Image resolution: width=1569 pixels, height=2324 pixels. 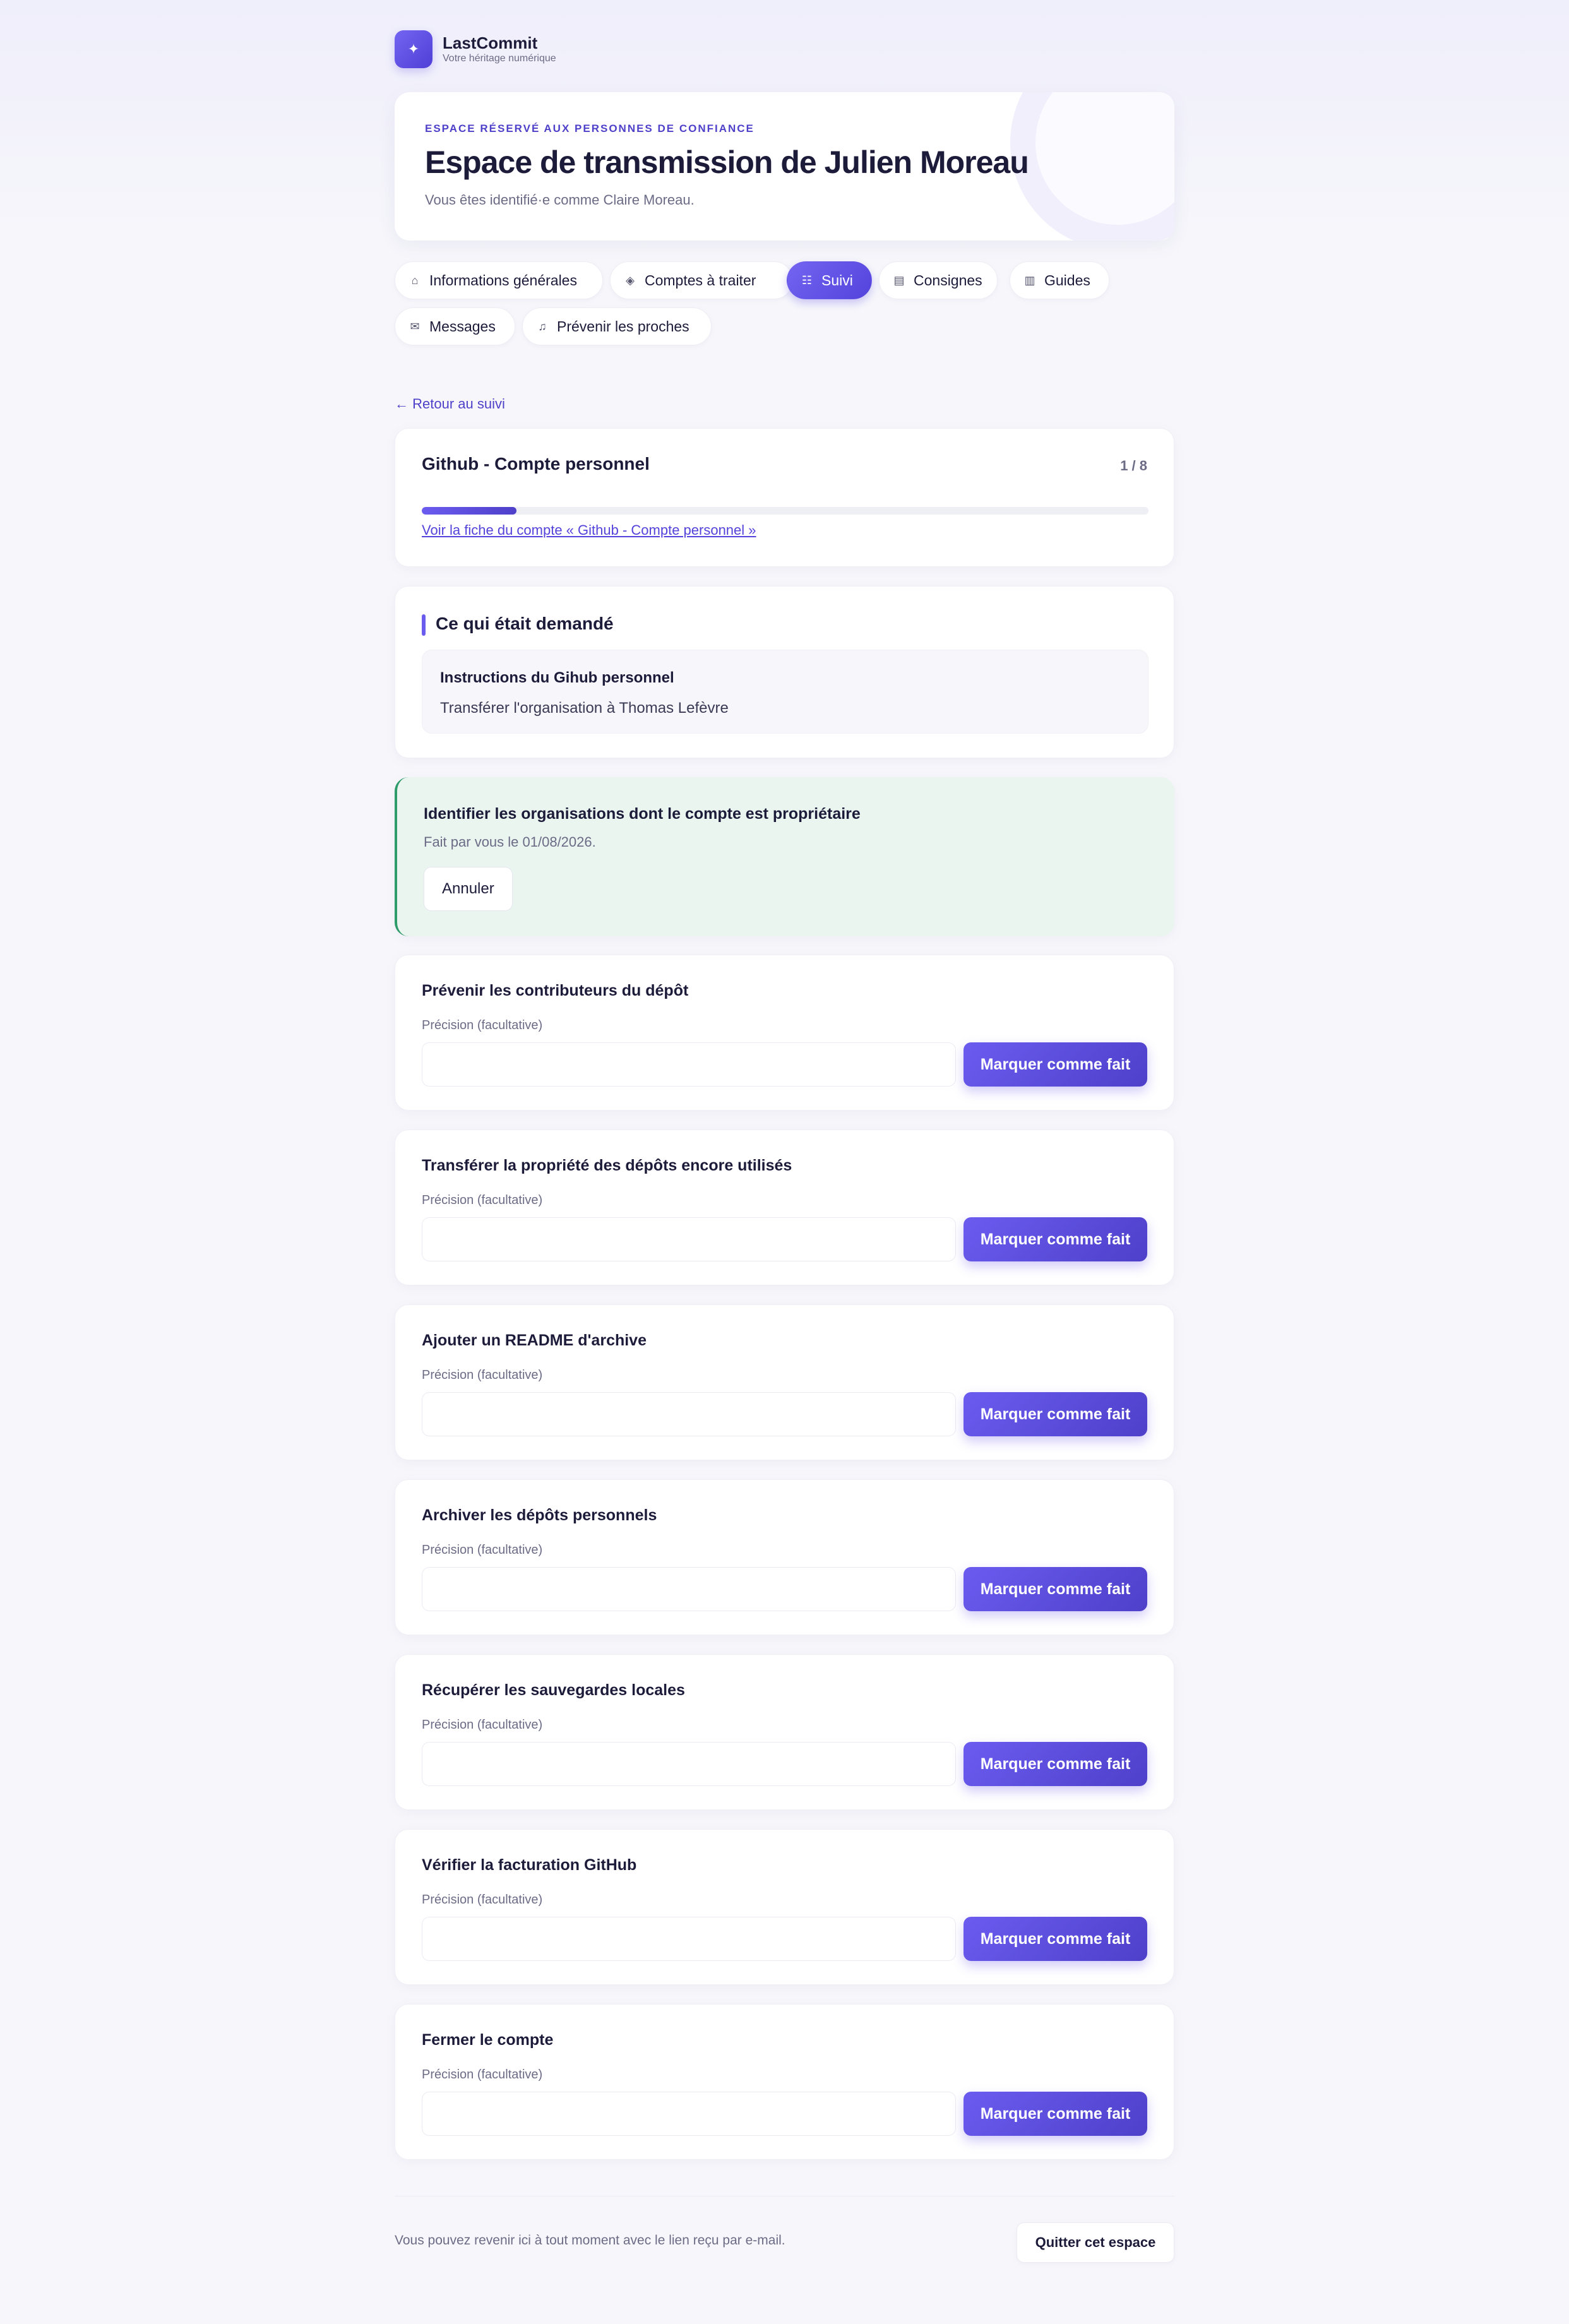 I want to click on tab-messages: ✉ Messages, so click(x=455, y=326).